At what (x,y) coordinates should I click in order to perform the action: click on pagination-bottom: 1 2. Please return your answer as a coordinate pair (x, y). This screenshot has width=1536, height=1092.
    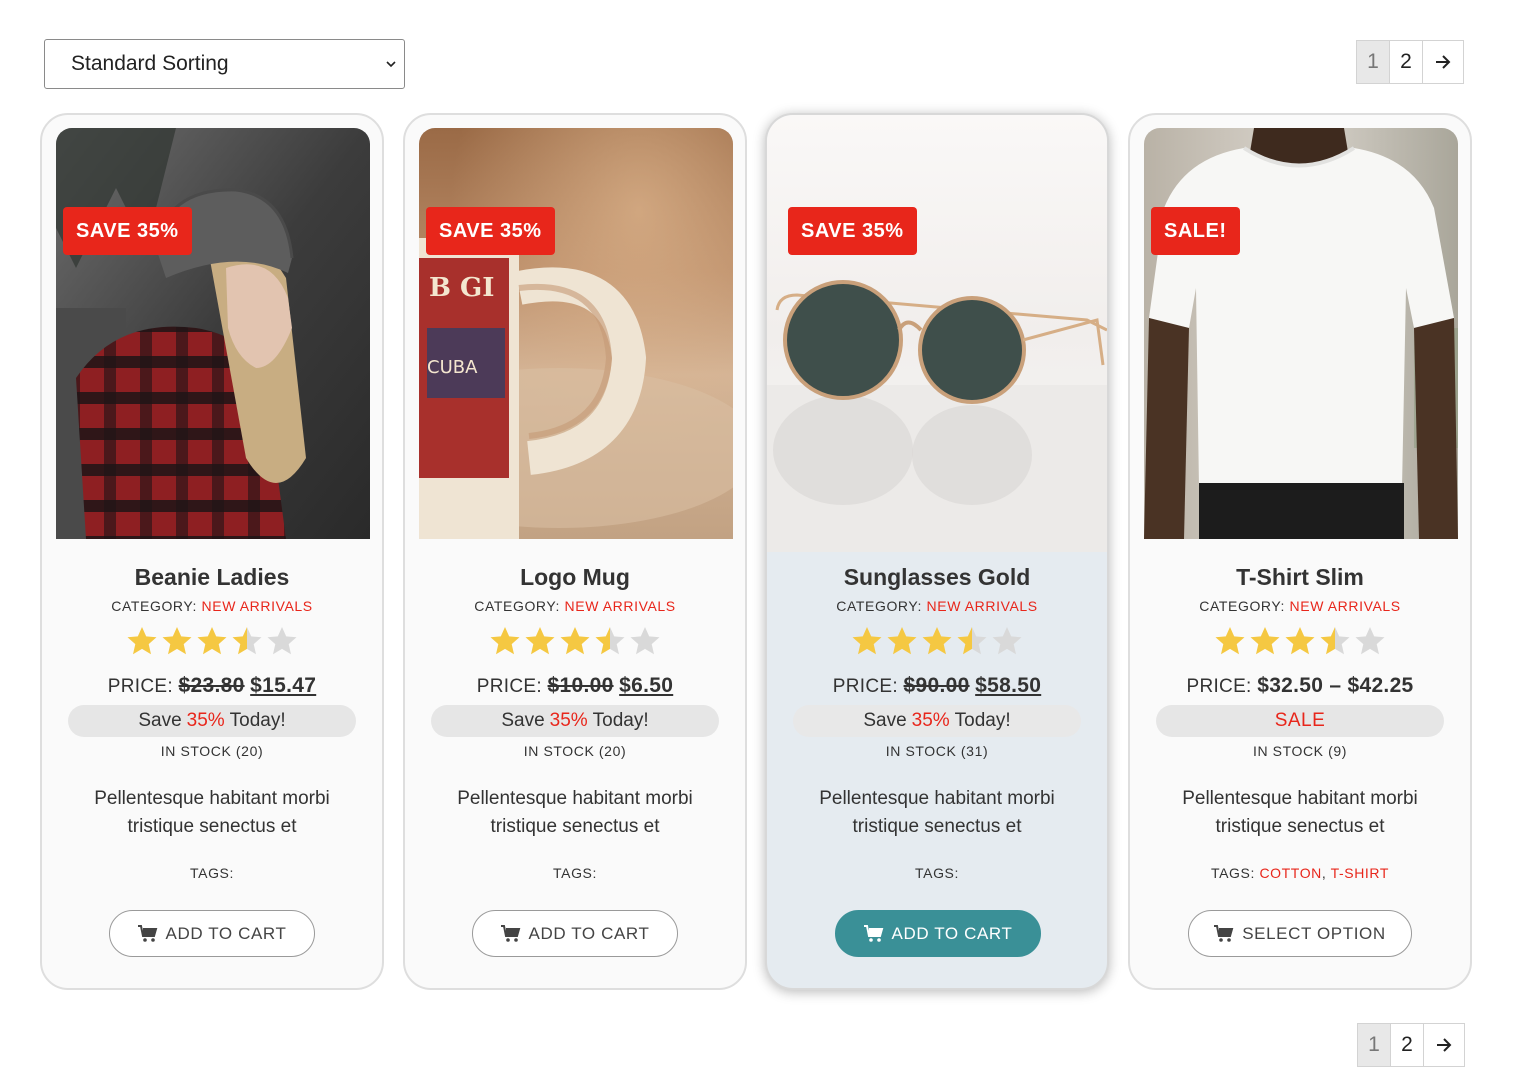
    Looking at the image, I should click on (1411, 1045).